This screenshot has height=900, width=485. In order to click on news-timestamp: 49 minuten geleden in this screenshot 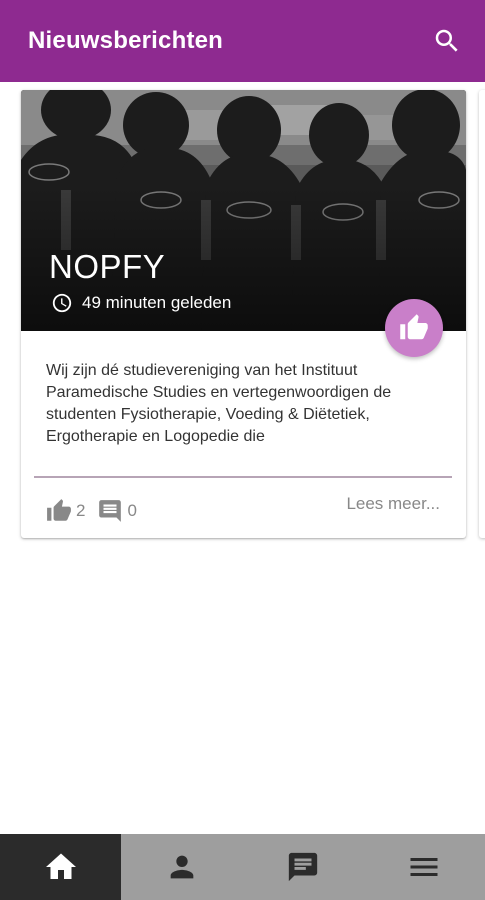, I will do `click(141, 303)`.